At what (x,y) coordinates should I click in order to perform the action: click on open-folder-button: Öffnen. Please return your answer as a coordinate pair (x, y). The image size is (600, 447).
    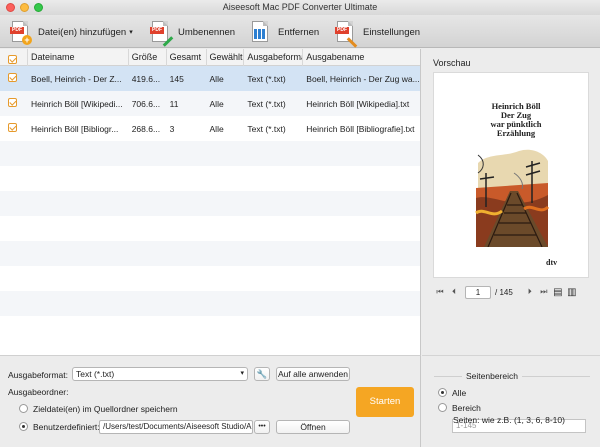
    Looking at the image, I should click on (313, 427).